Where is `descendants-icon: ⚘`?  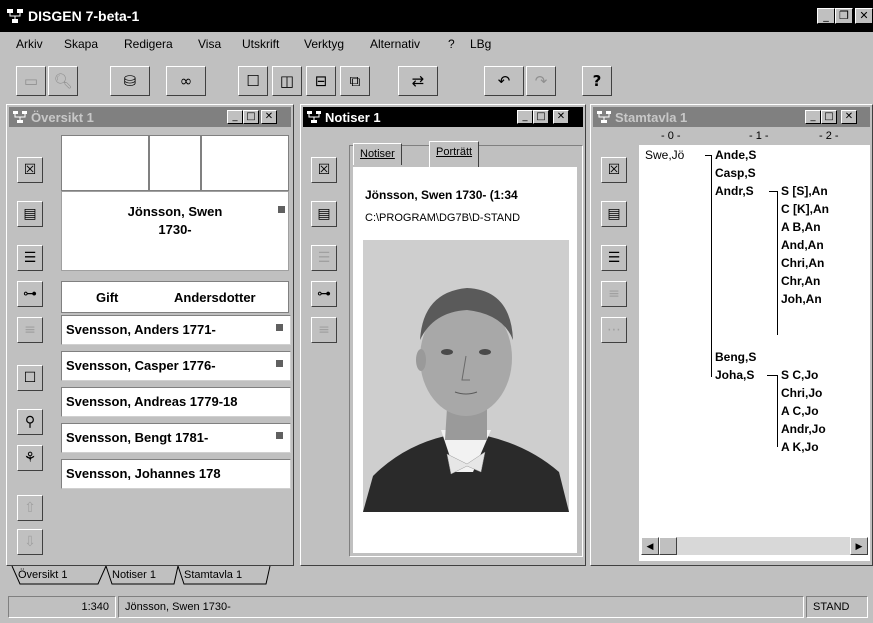 descendants-icon: ⚘ is located at coordinates (30, 458).